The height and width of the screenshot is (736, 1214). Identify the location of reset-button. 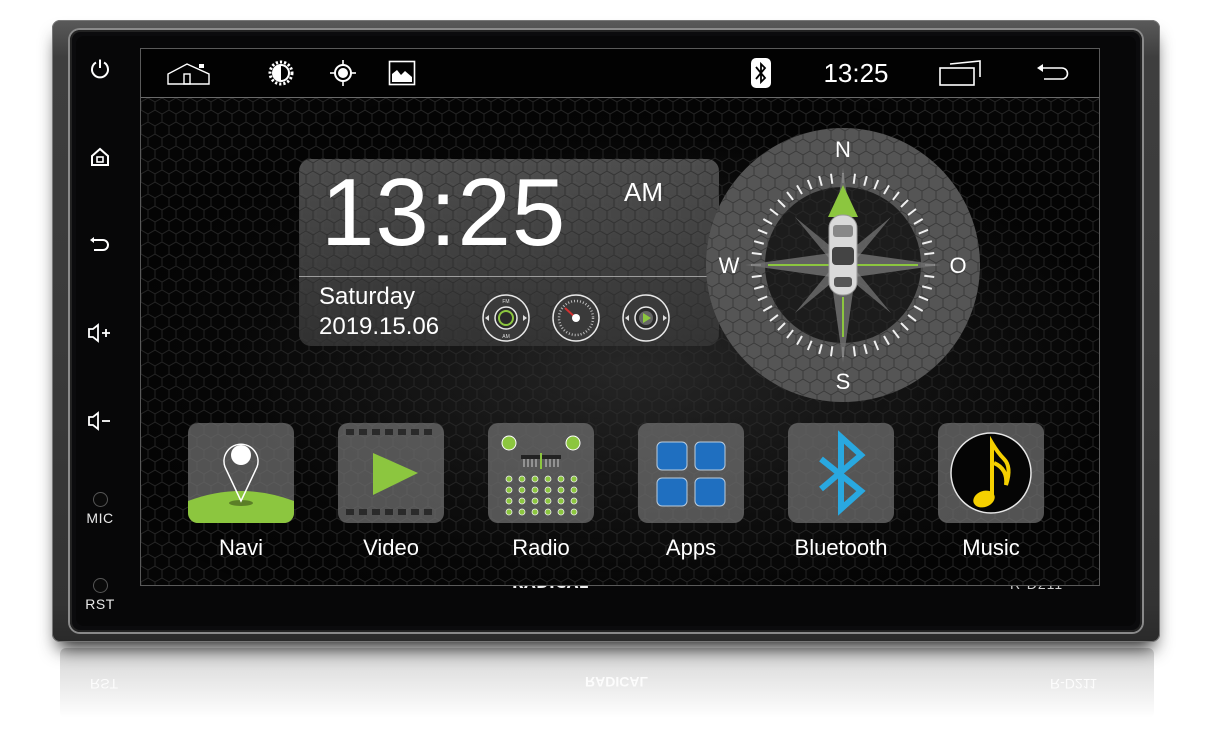
(100, 585).